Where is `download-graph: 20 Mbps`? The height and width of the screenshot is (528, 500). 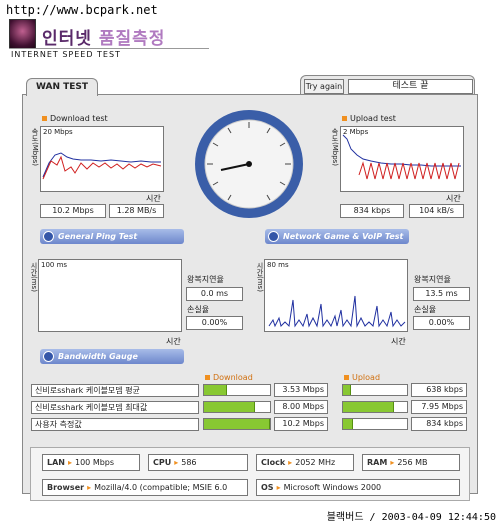
download-graph: 20 Mbps is located at coordinates (102, 159).